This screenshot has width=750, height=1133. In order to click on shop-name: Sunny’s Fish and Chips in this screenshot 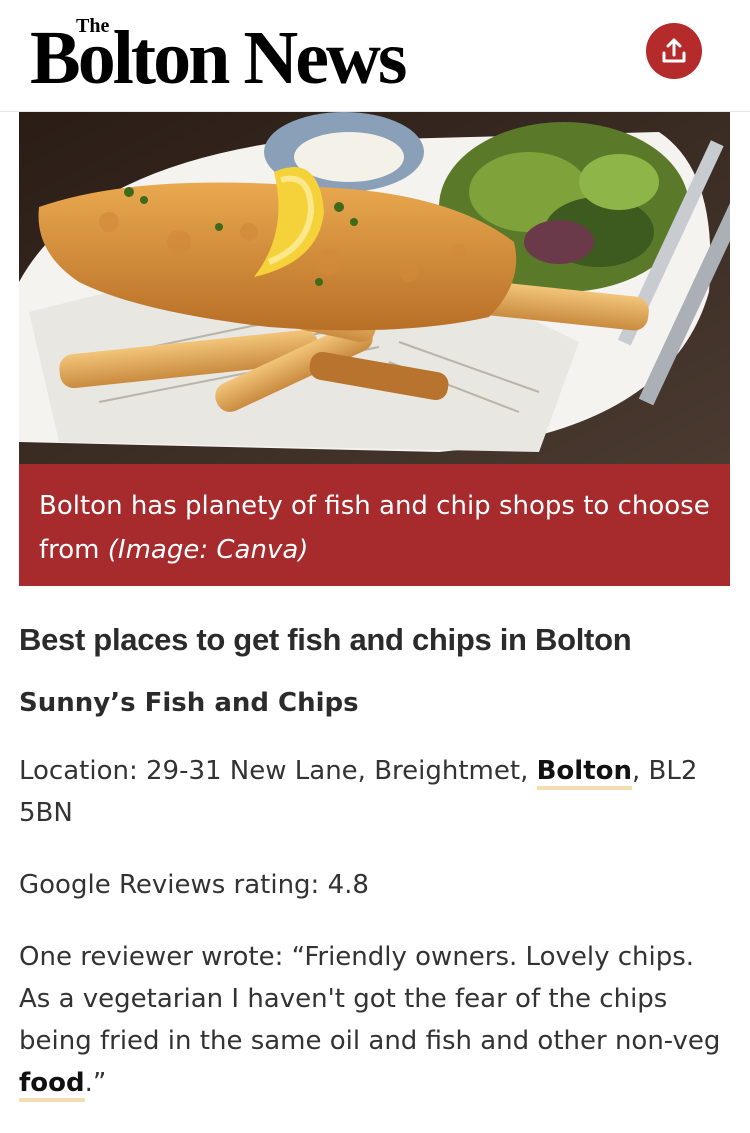, I will do `click(189, 703)`.